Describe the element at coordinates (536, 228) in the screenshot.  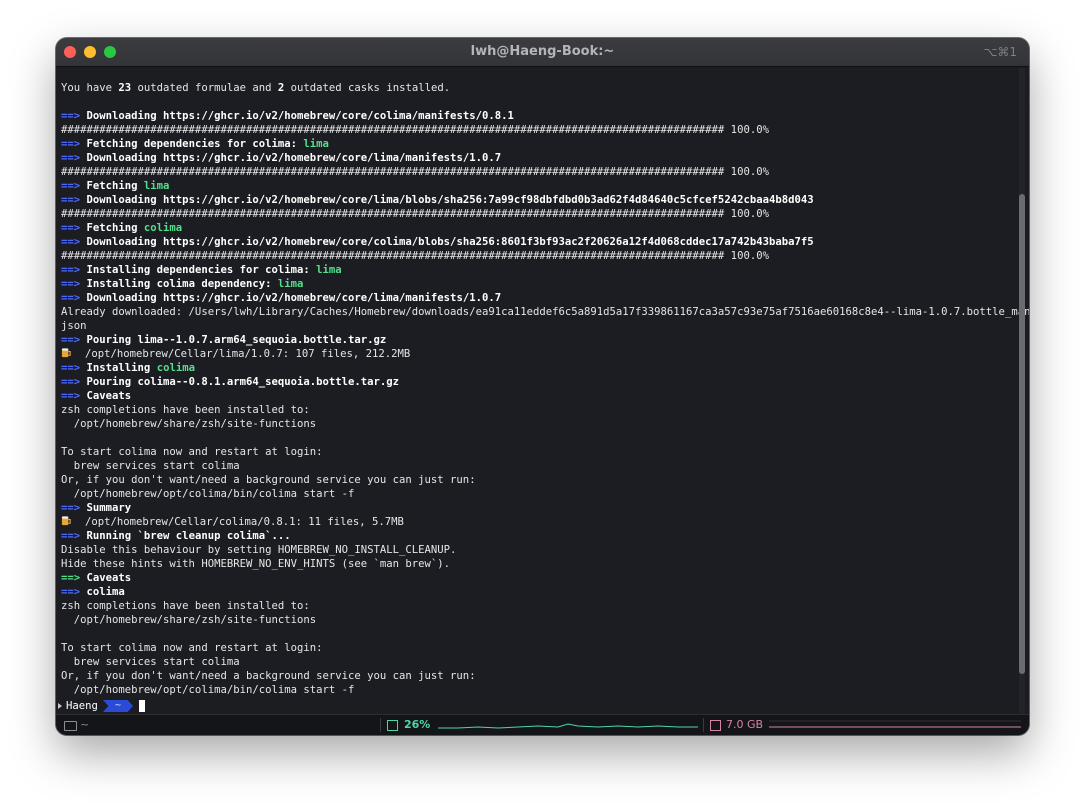
I see `terminal-line: ==> Fetching colima` at that location.